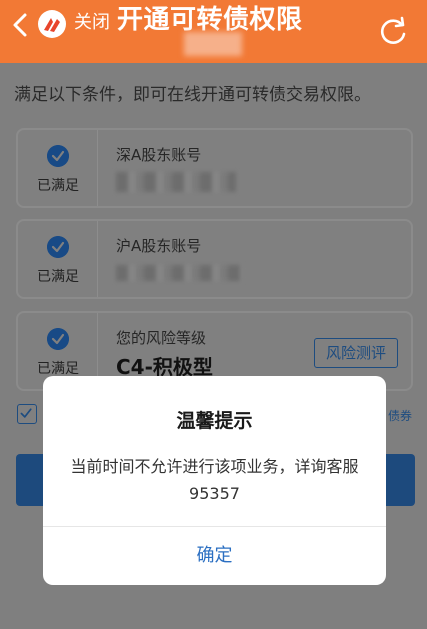 This screenshot has height=629, width=427. Describe the element at coordinates (161, 338) in the screenshot. I see `field-label: 您的风险等级` at that location.